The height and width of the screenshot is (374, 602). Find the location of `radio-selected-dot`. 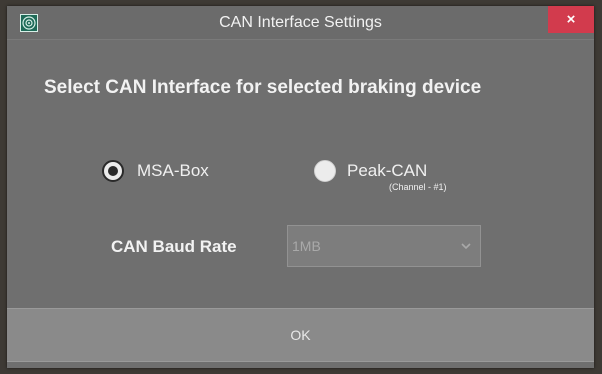

radio-selected-dot is located at coordinates (113, 171).